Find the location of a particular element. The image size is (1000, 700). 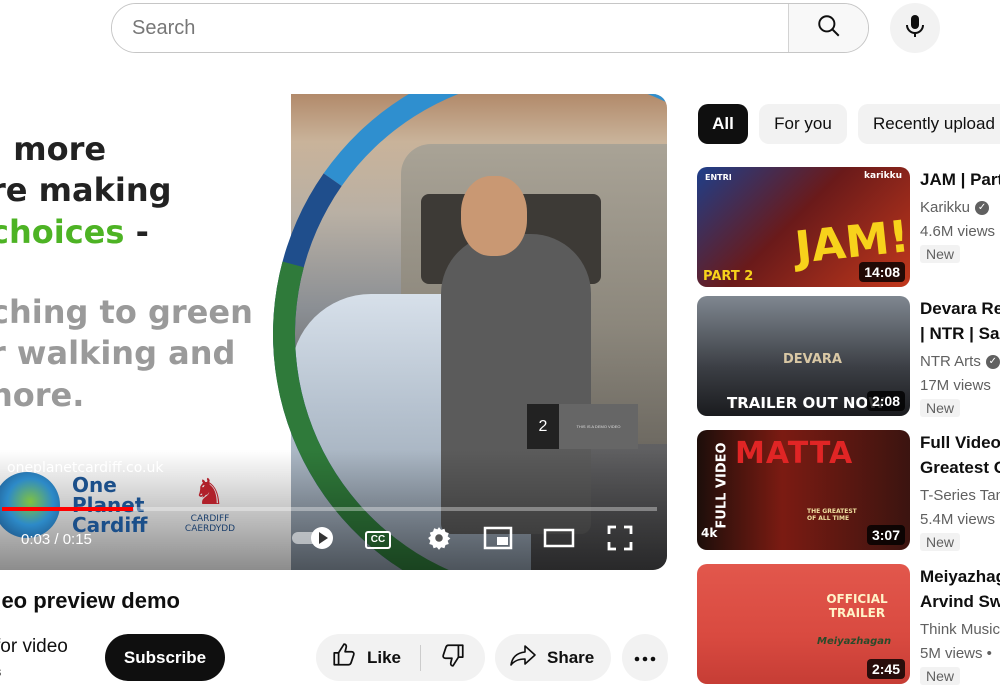

thumb-subtitle-text: THE GREATEST OF ALL TIME is located at coordinates (832, 515).